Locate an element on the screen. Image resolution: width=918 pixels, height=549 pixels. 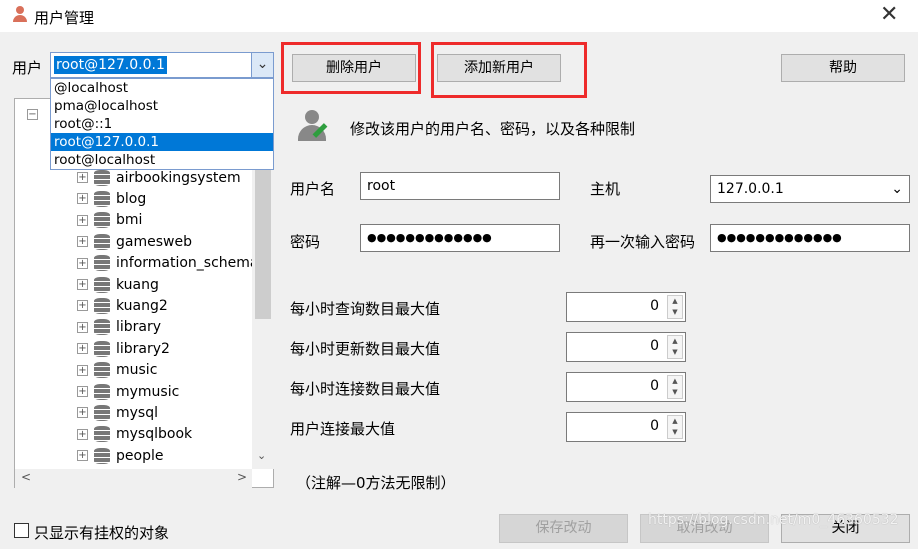
host-select: 127.0.0.1 ⌄ is located at coordinates (810, 189).